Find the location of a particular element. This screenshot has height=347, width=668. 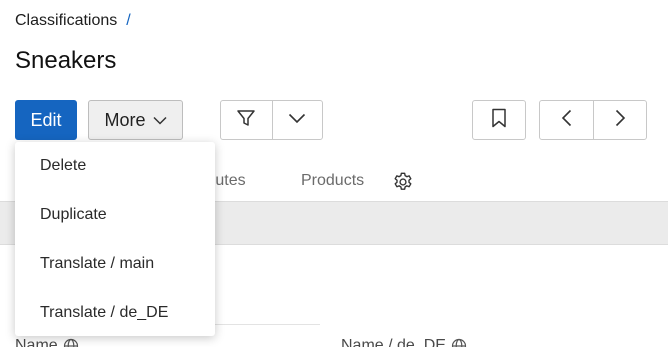

breadcrumb-classifications-link: Classifications is located at coordinates (66, 21).